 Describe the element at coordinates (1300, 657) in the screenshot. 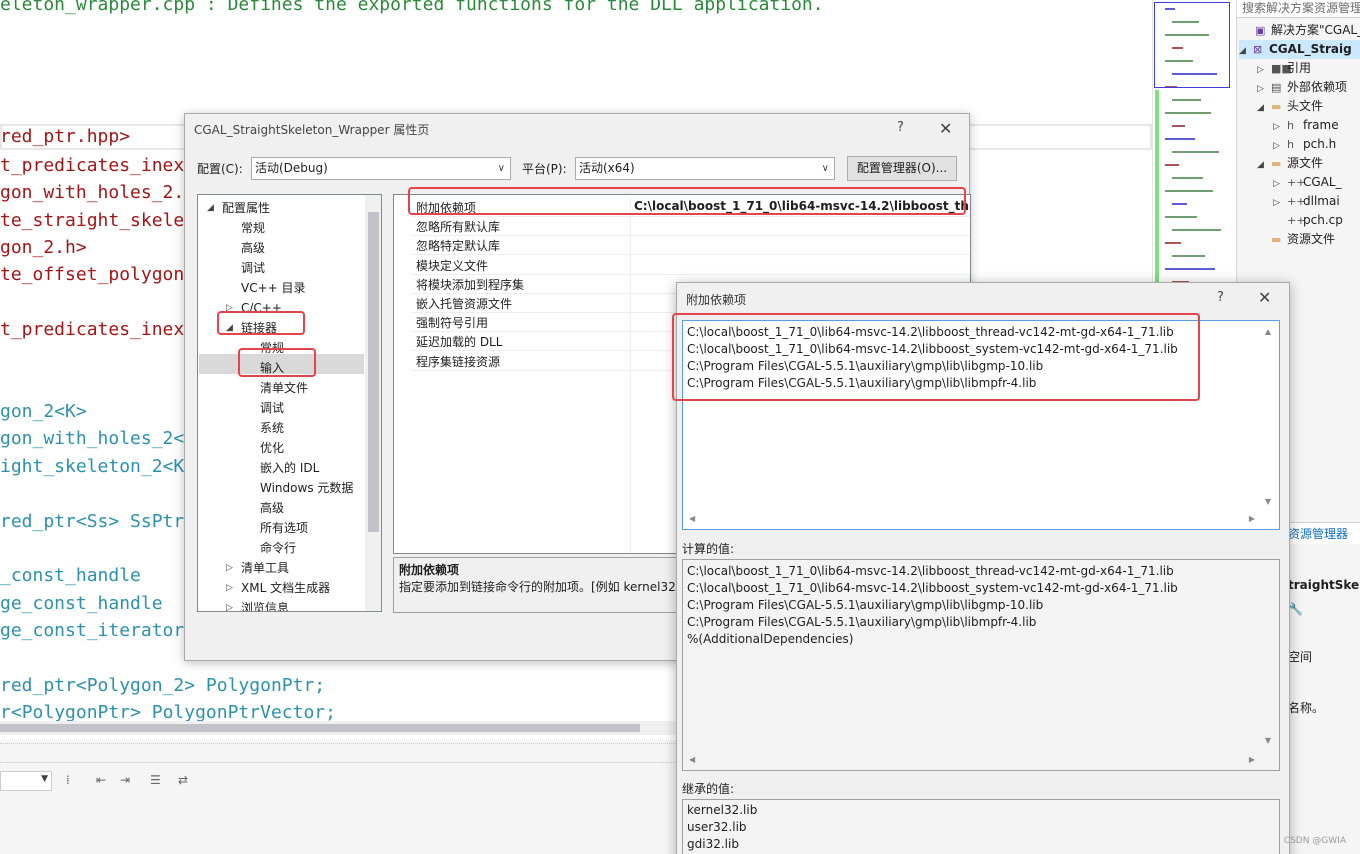

I see `property-text: 空间` at that location.